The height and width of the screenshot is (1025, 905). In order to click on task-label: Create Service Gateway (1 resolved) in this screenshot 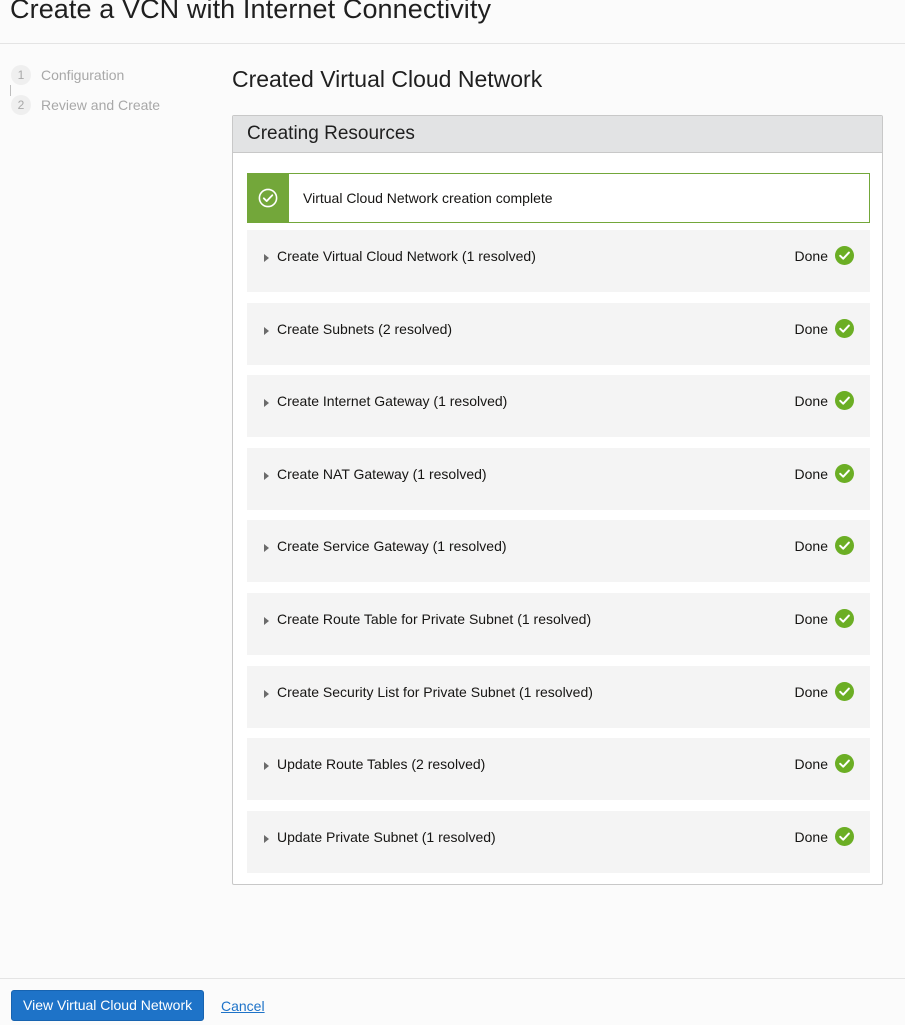, I will do `click(392, 546)`.